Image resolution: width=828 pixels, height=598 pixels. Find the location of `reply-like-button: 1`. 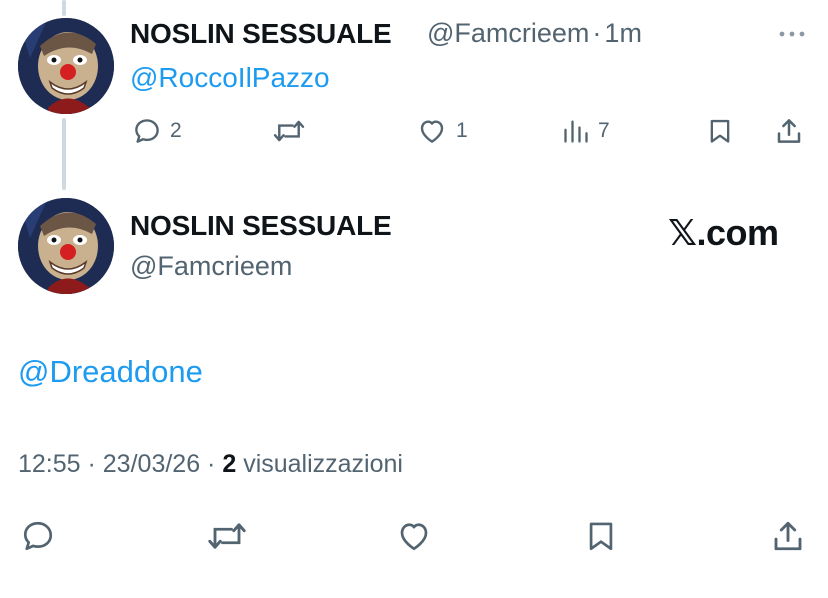

reply-like-button: 1 is located at coordinates (442, 131).